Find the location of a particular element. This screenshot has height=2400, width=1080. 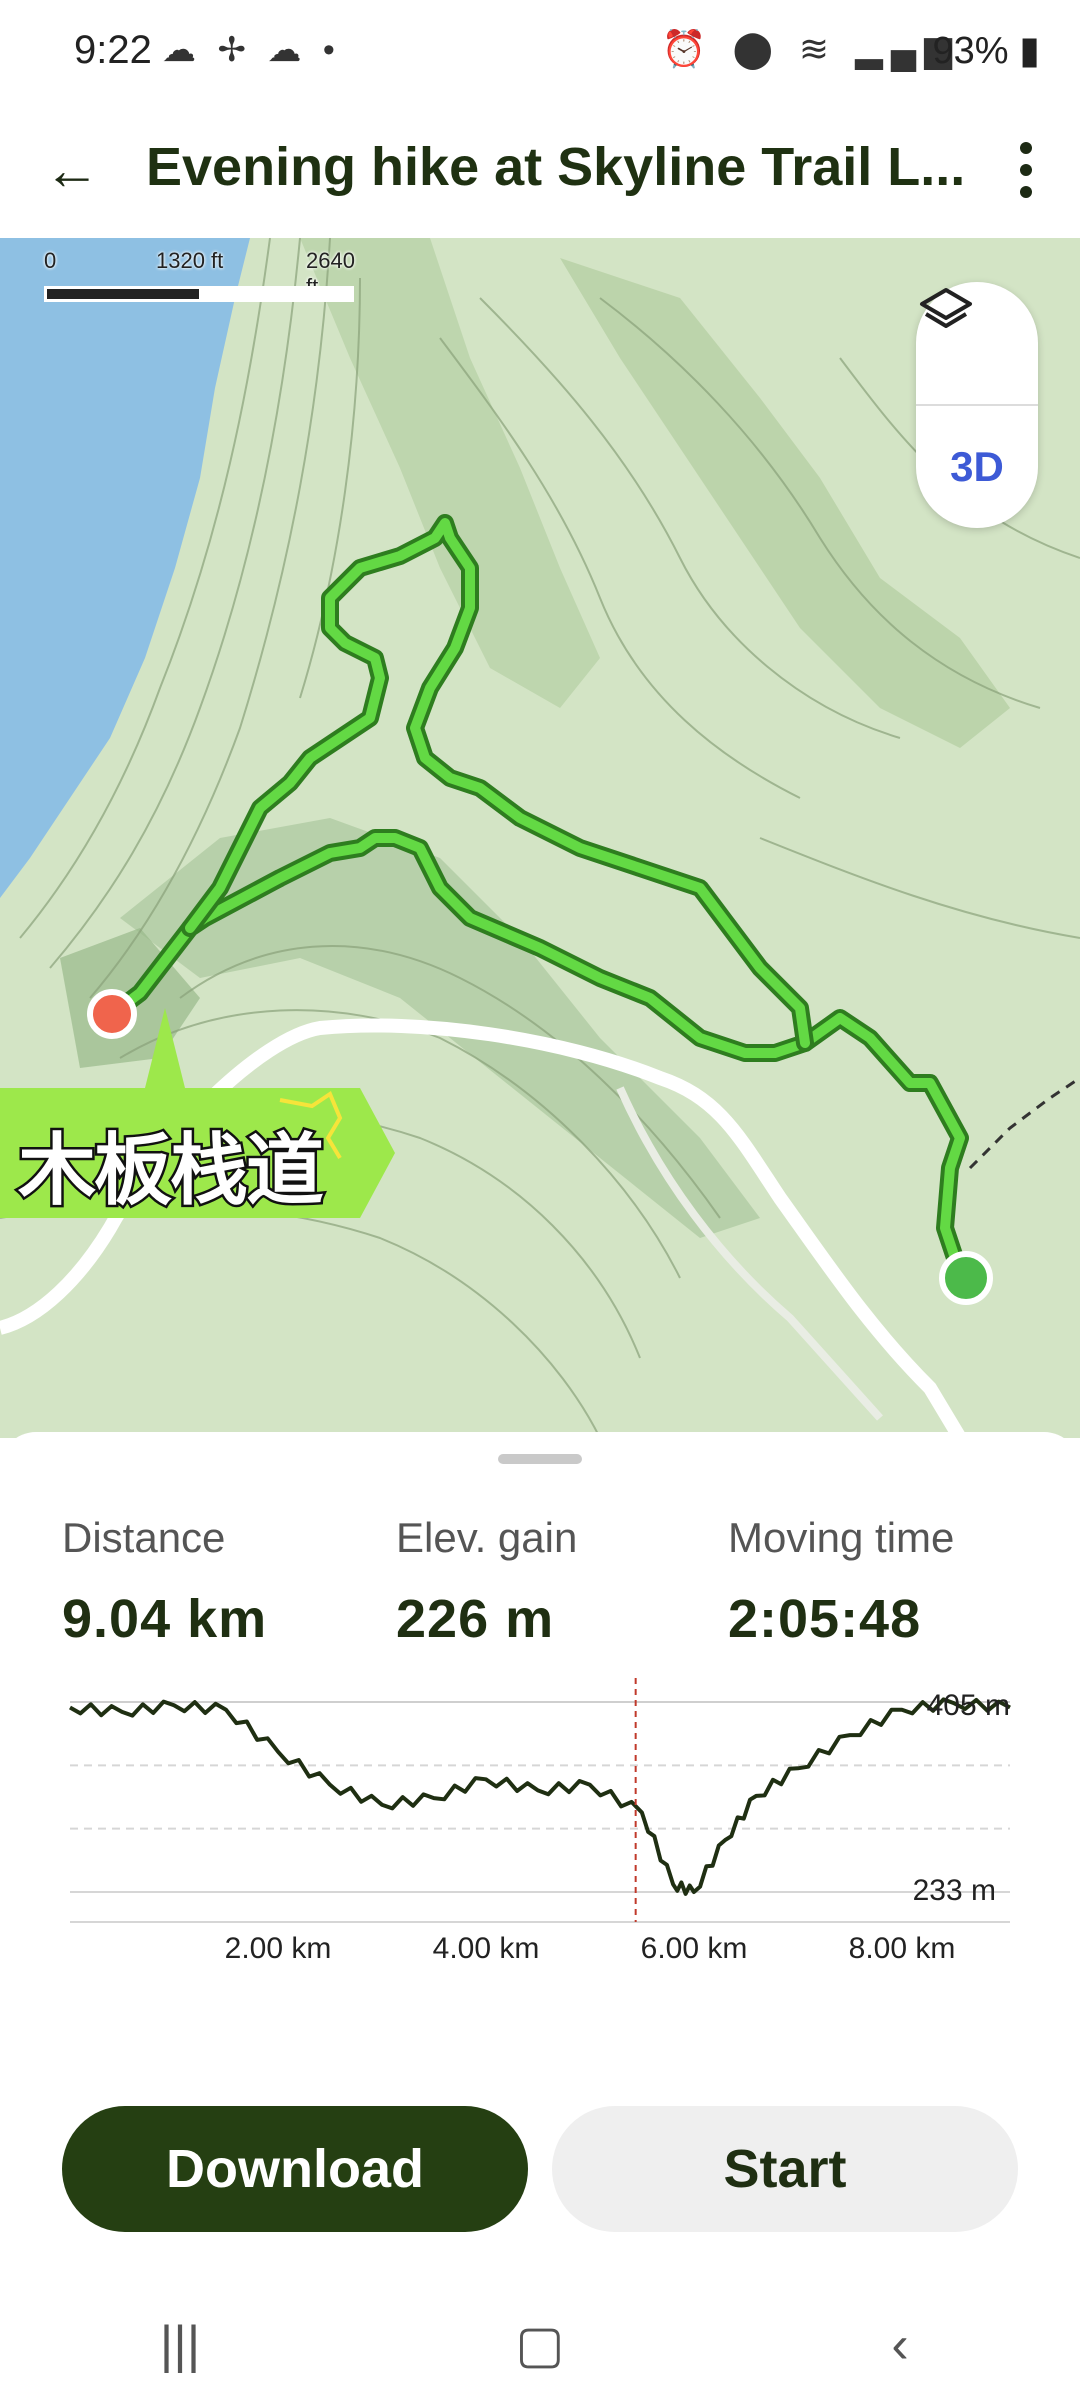

elevation-line is located at coordinates (540, 1796).